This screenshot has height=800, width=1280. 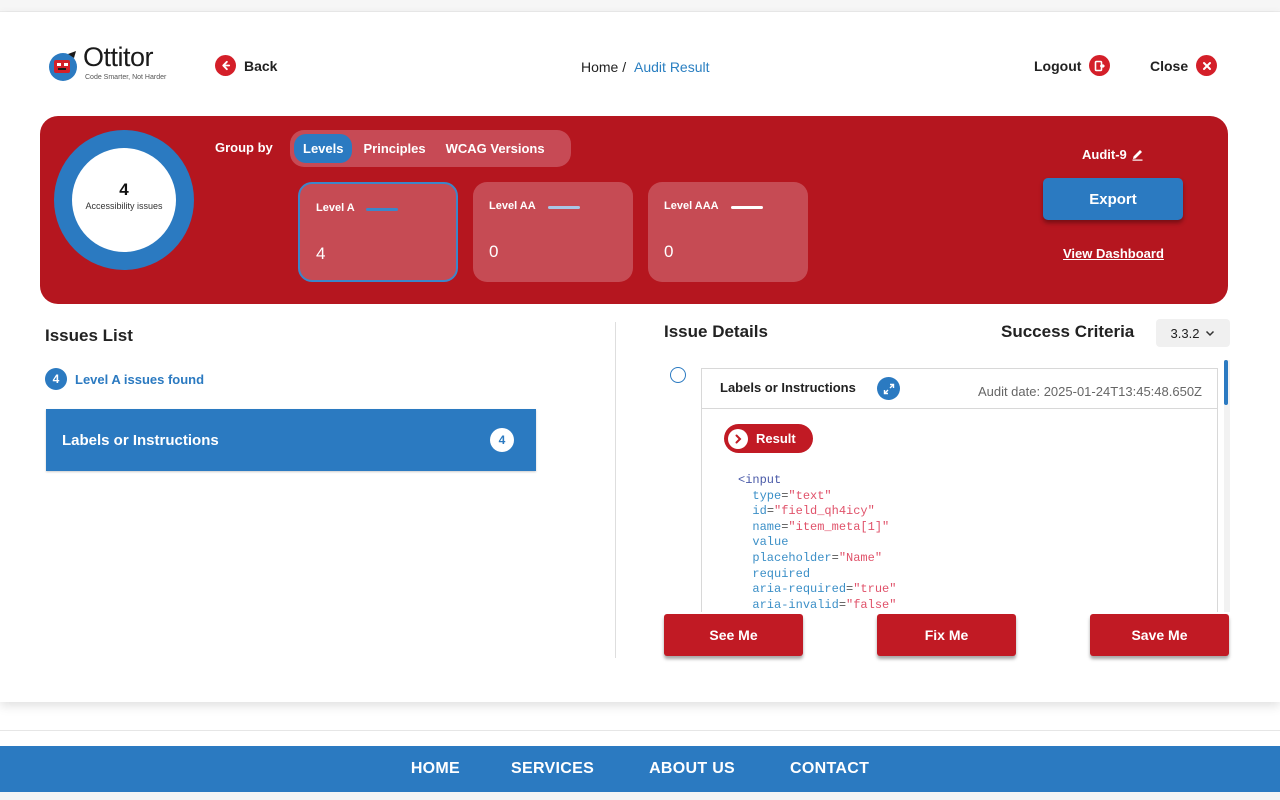 What do you see at coordinates (124, 206) in the screenshot?
I see `issues-count-label: Accessibility issues` at bounding box center [124, 206].